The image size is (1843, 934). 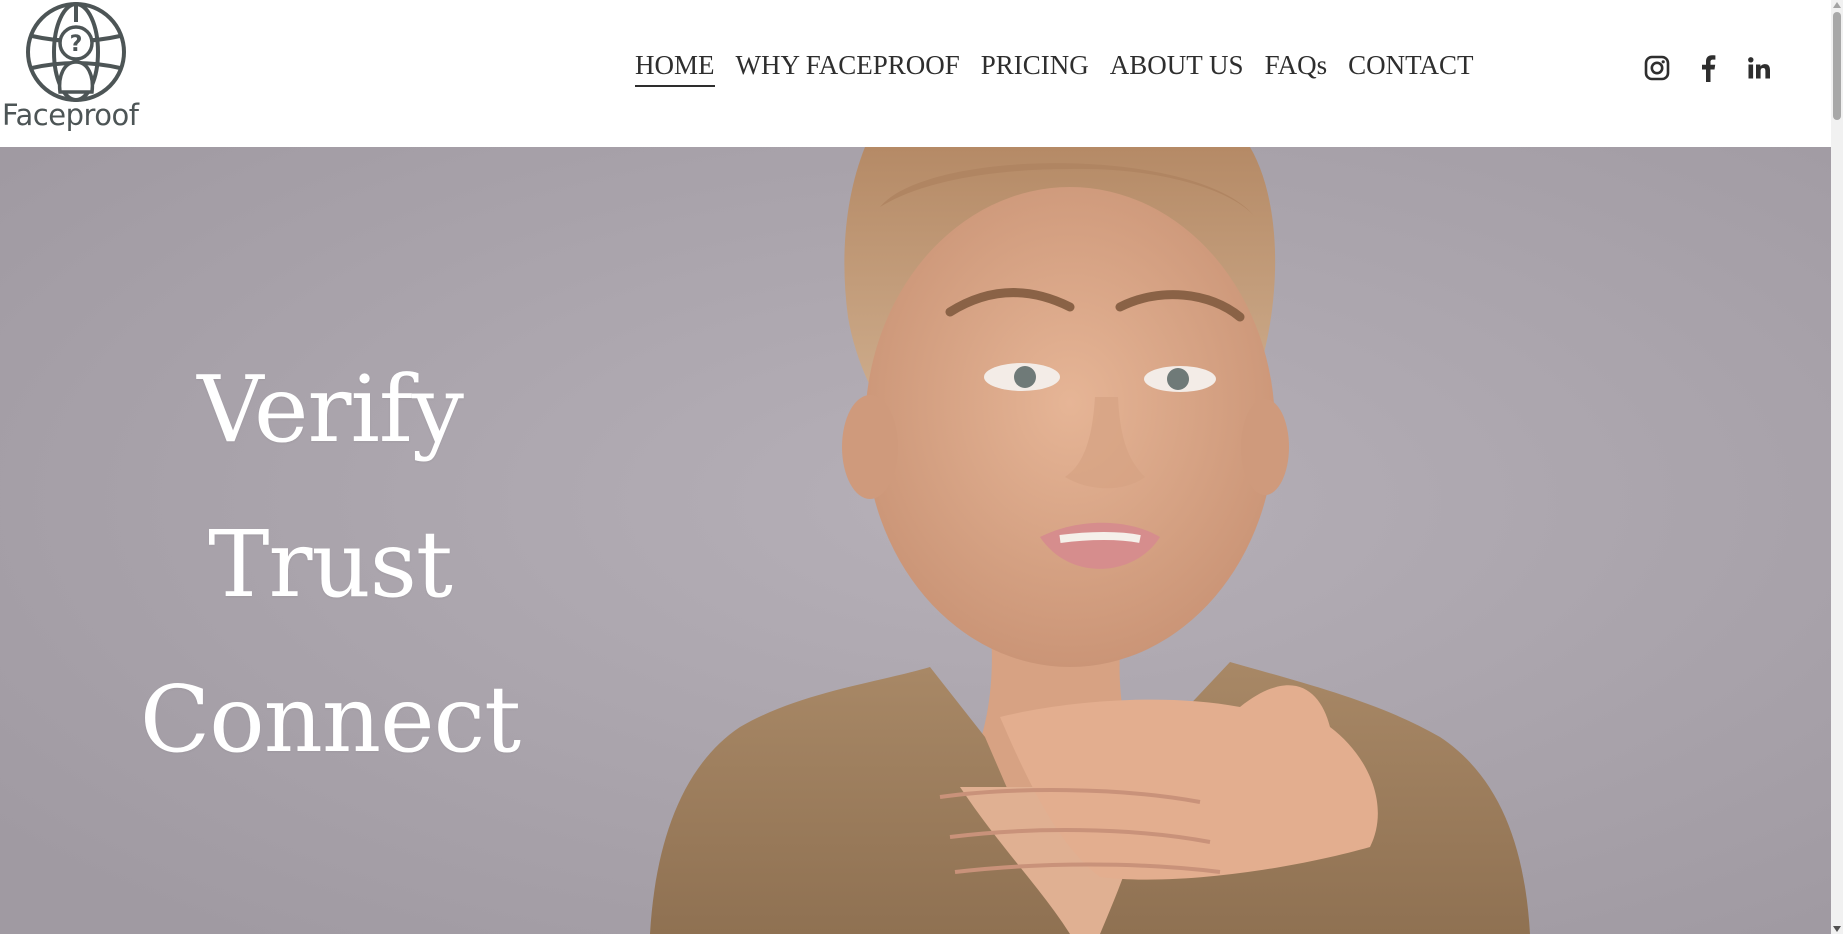 What do you see at coordinates (330, 719) in the screenshot?
I see `hero-word-connect: Connect` at bounding box center [330, 719].